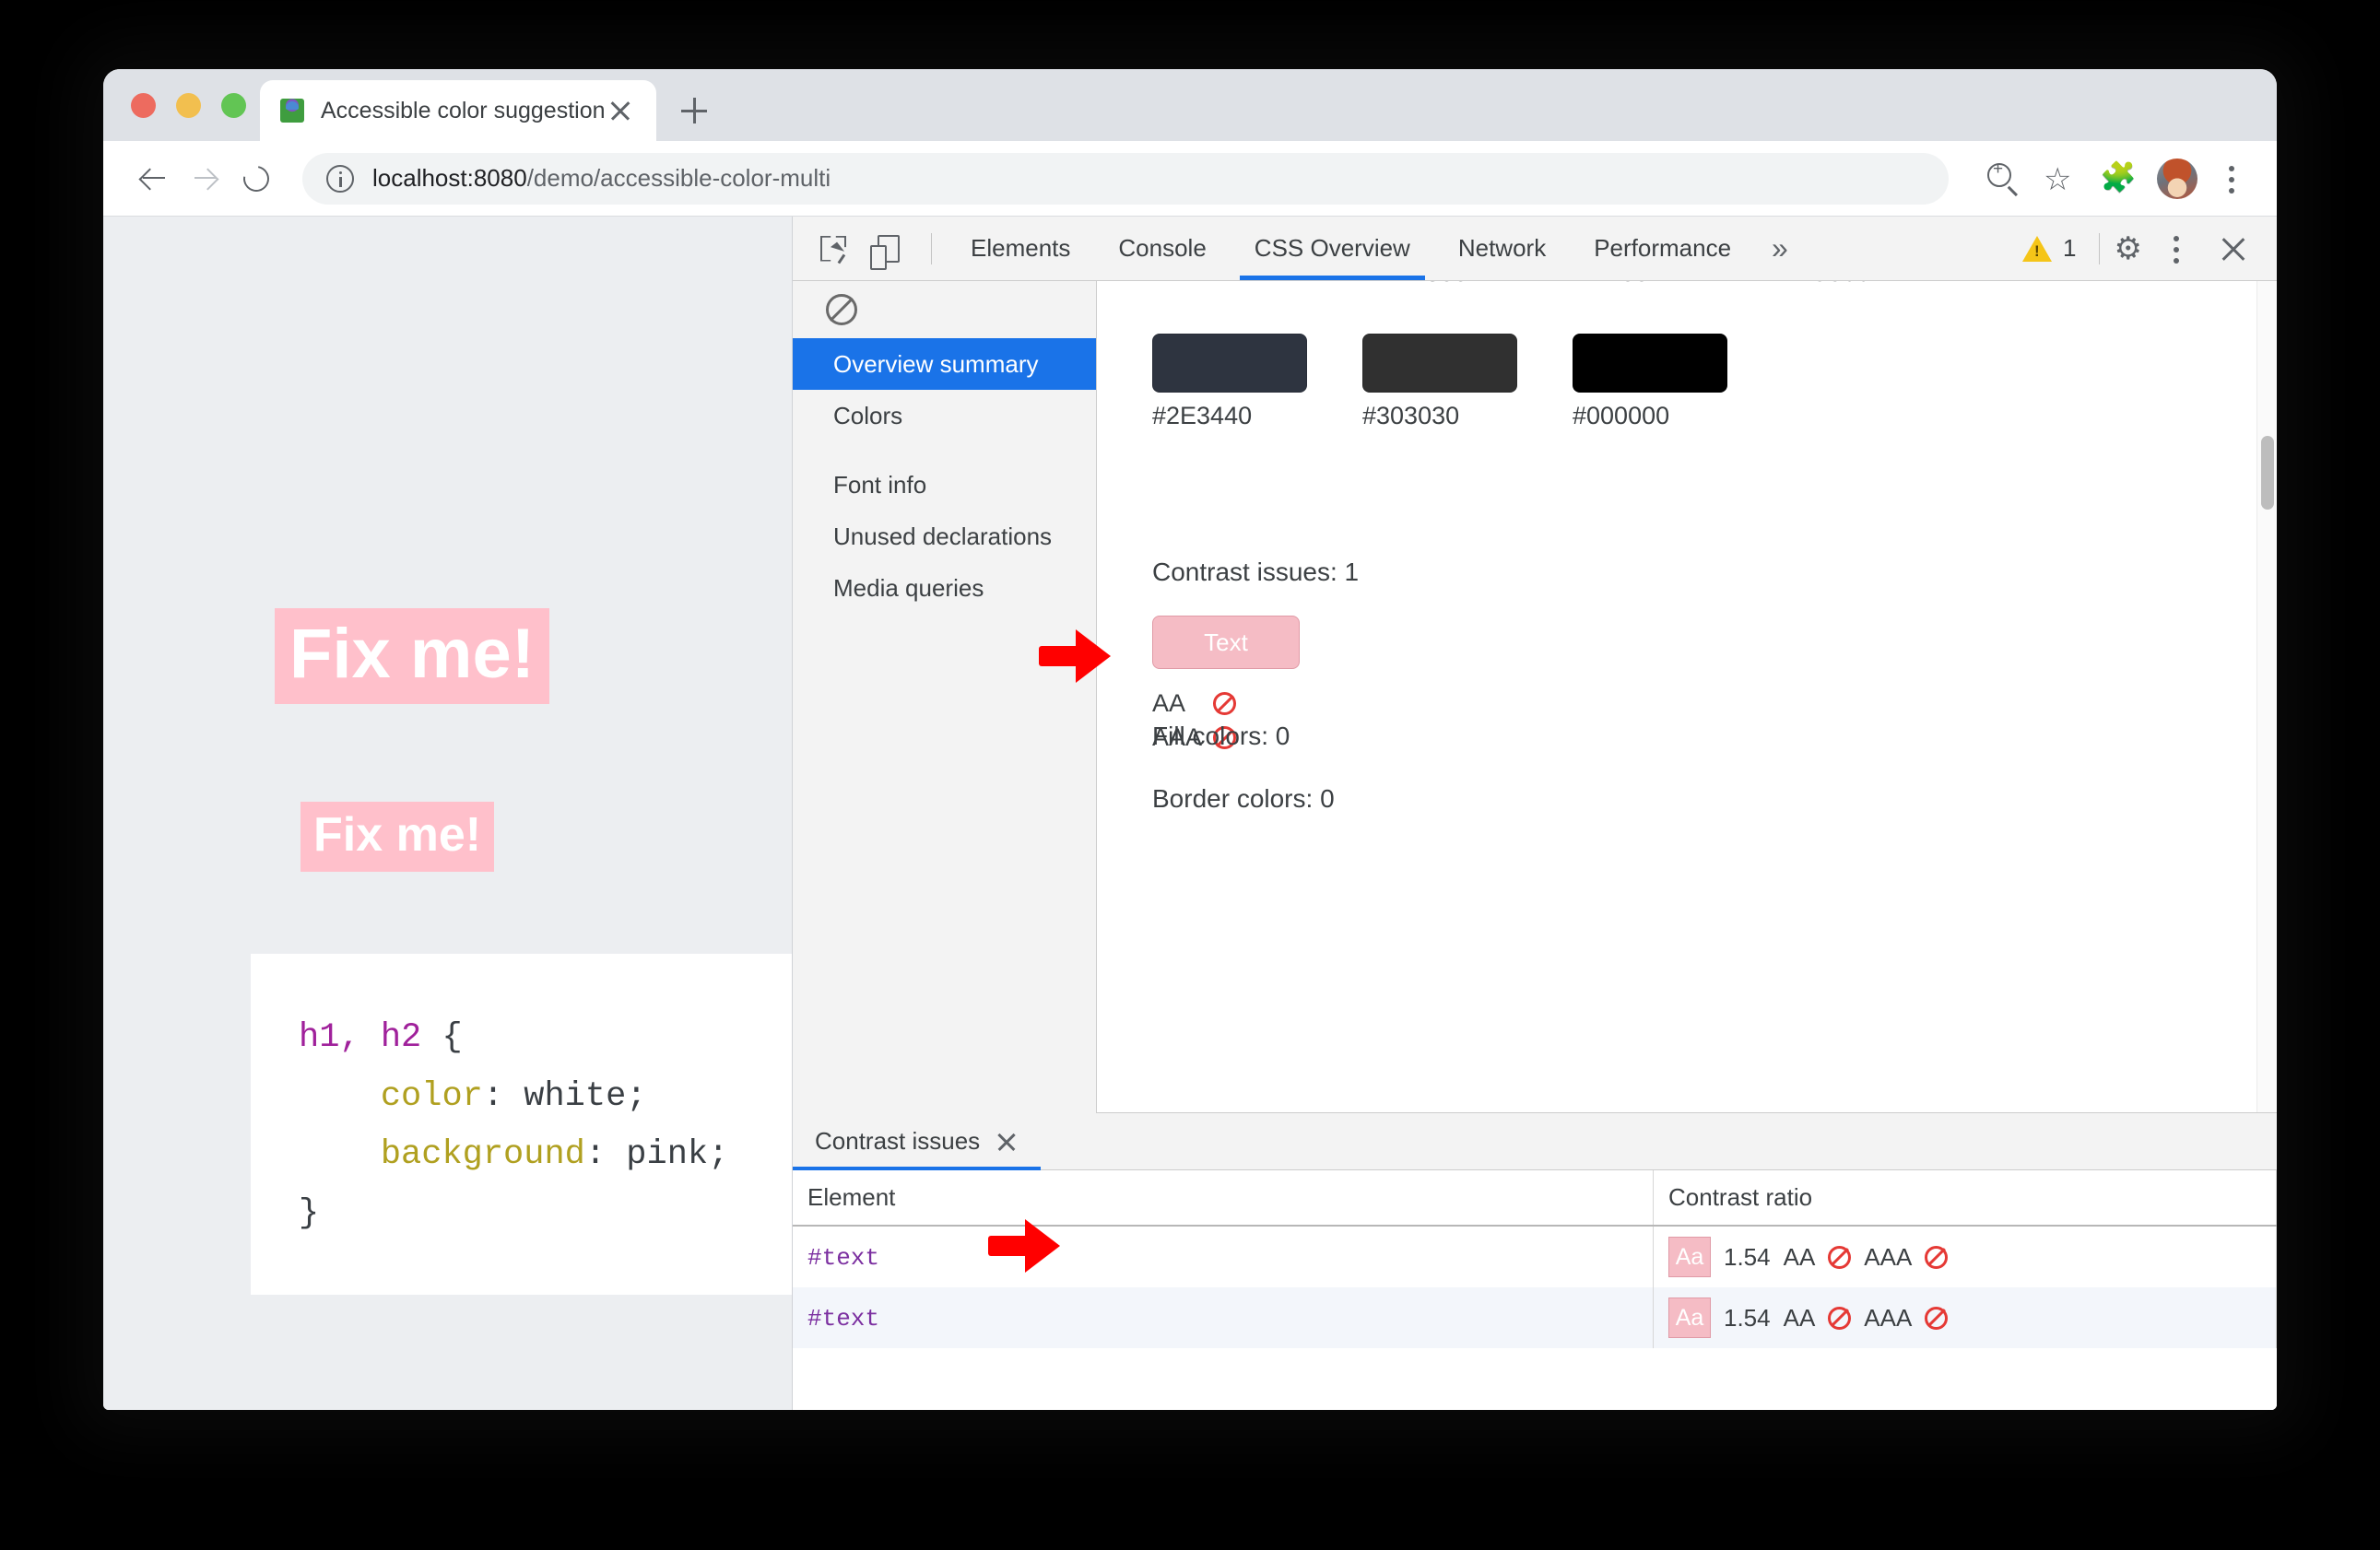 The image size is (2380, 1550). Describe the element at coordinates (1256, 572) in the screenshot. I see `contrast-issues-heading: Contrast issues: 1` at that location.